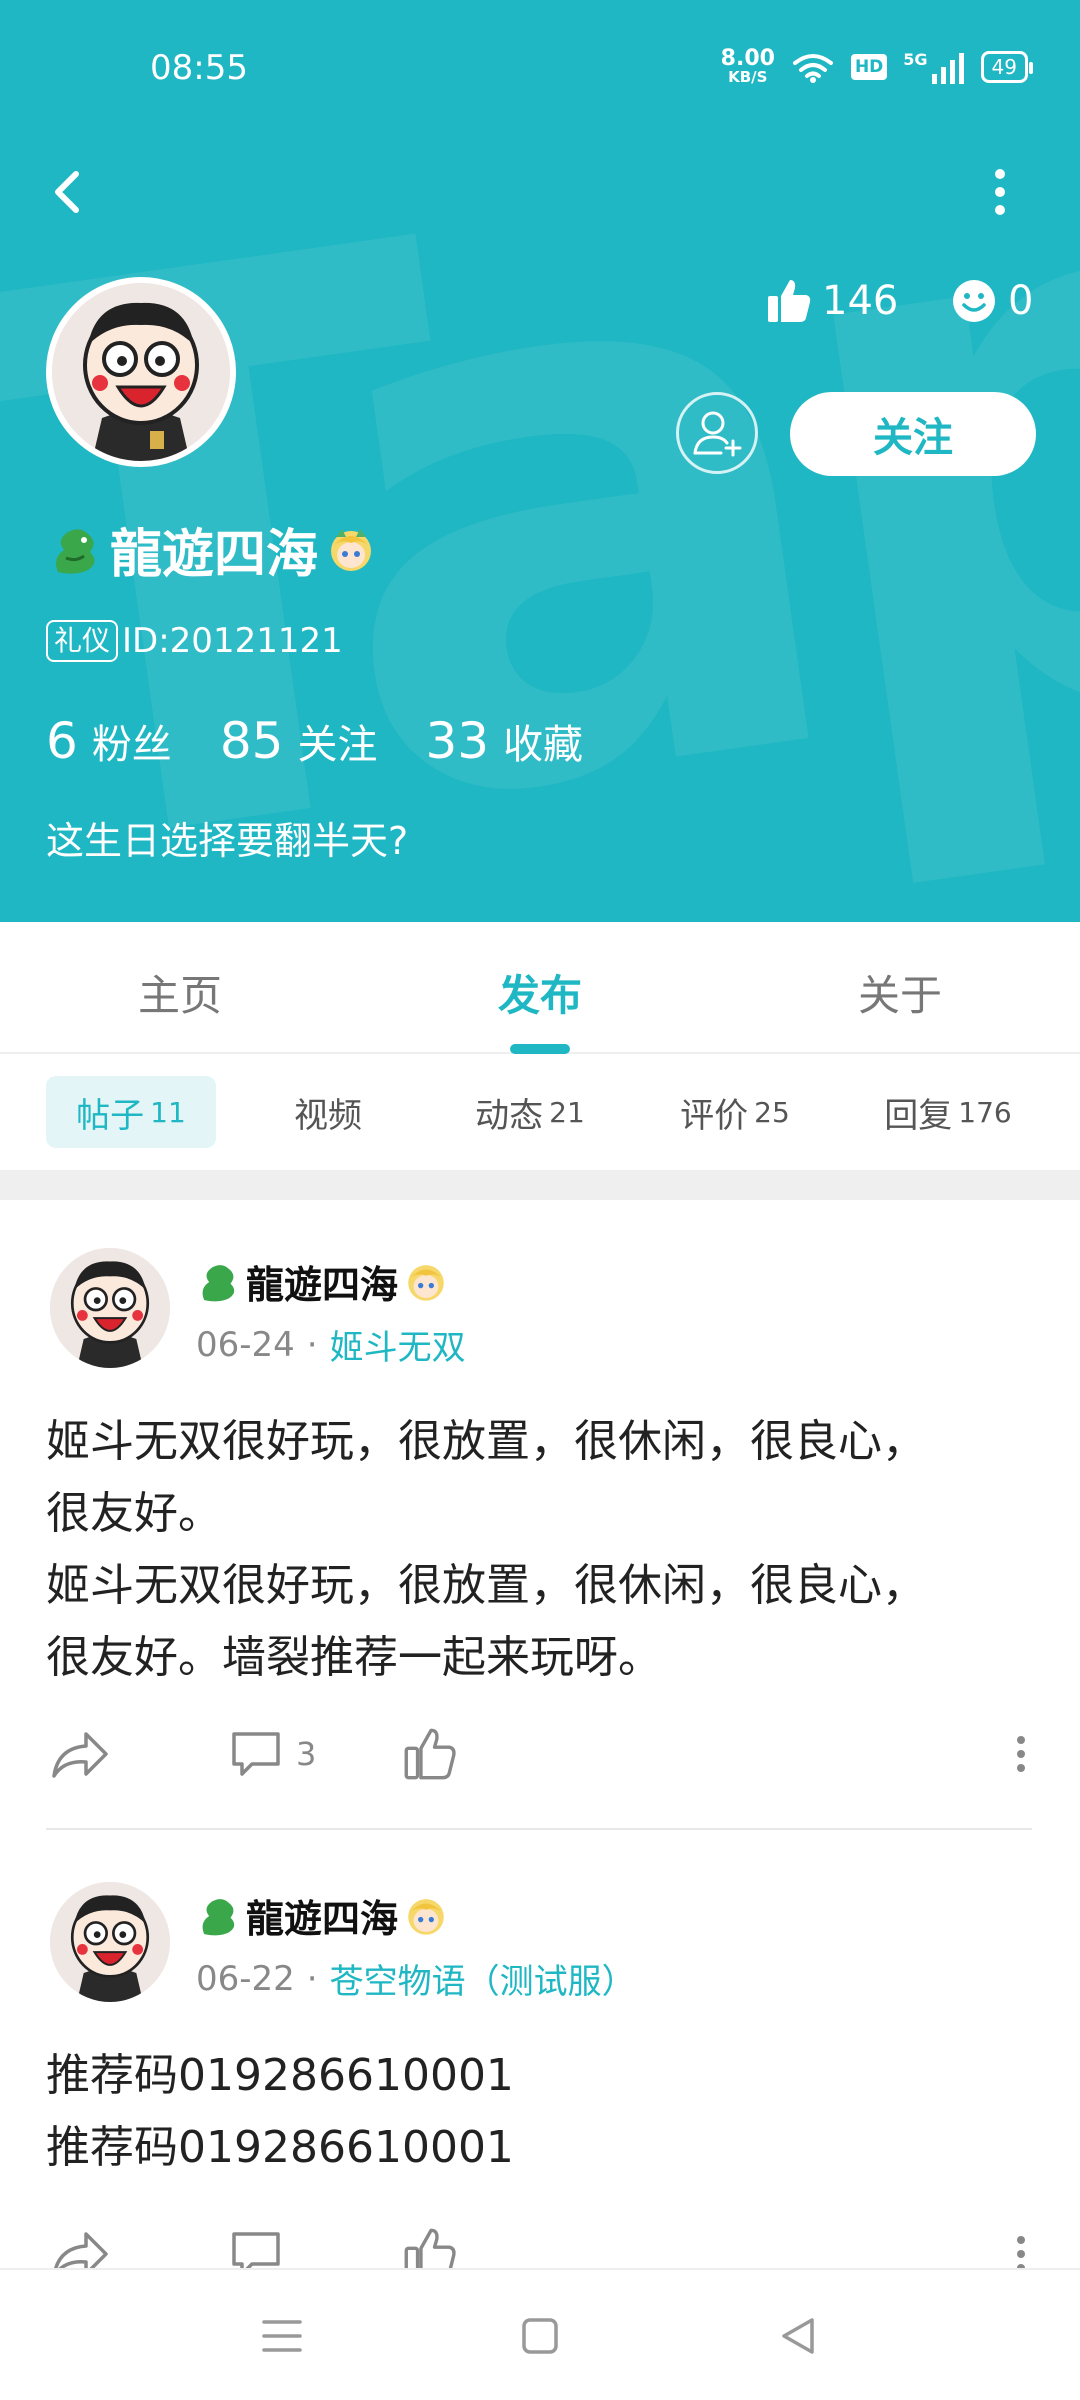 The width and height of the screenshot is (1080, 2400). I want to click on favorites-stat: 33 收藏, so click(504, 741).